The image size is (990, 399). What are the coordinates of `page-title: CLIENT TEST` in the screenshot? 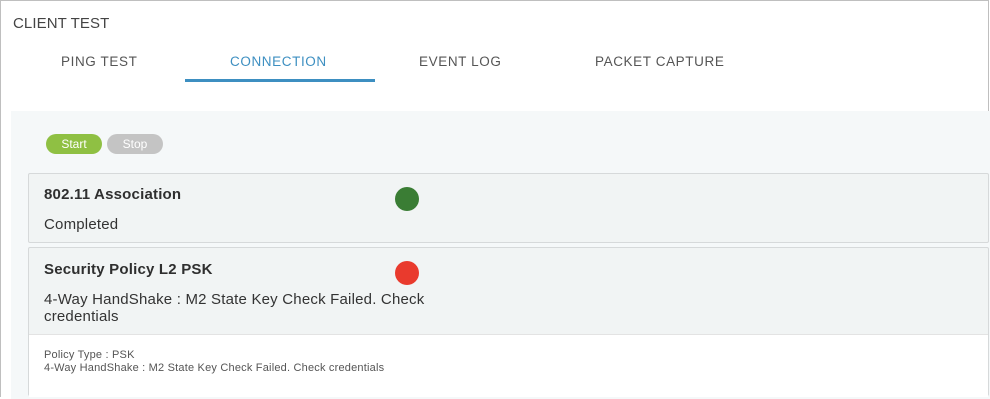 It's located at (61, 23).